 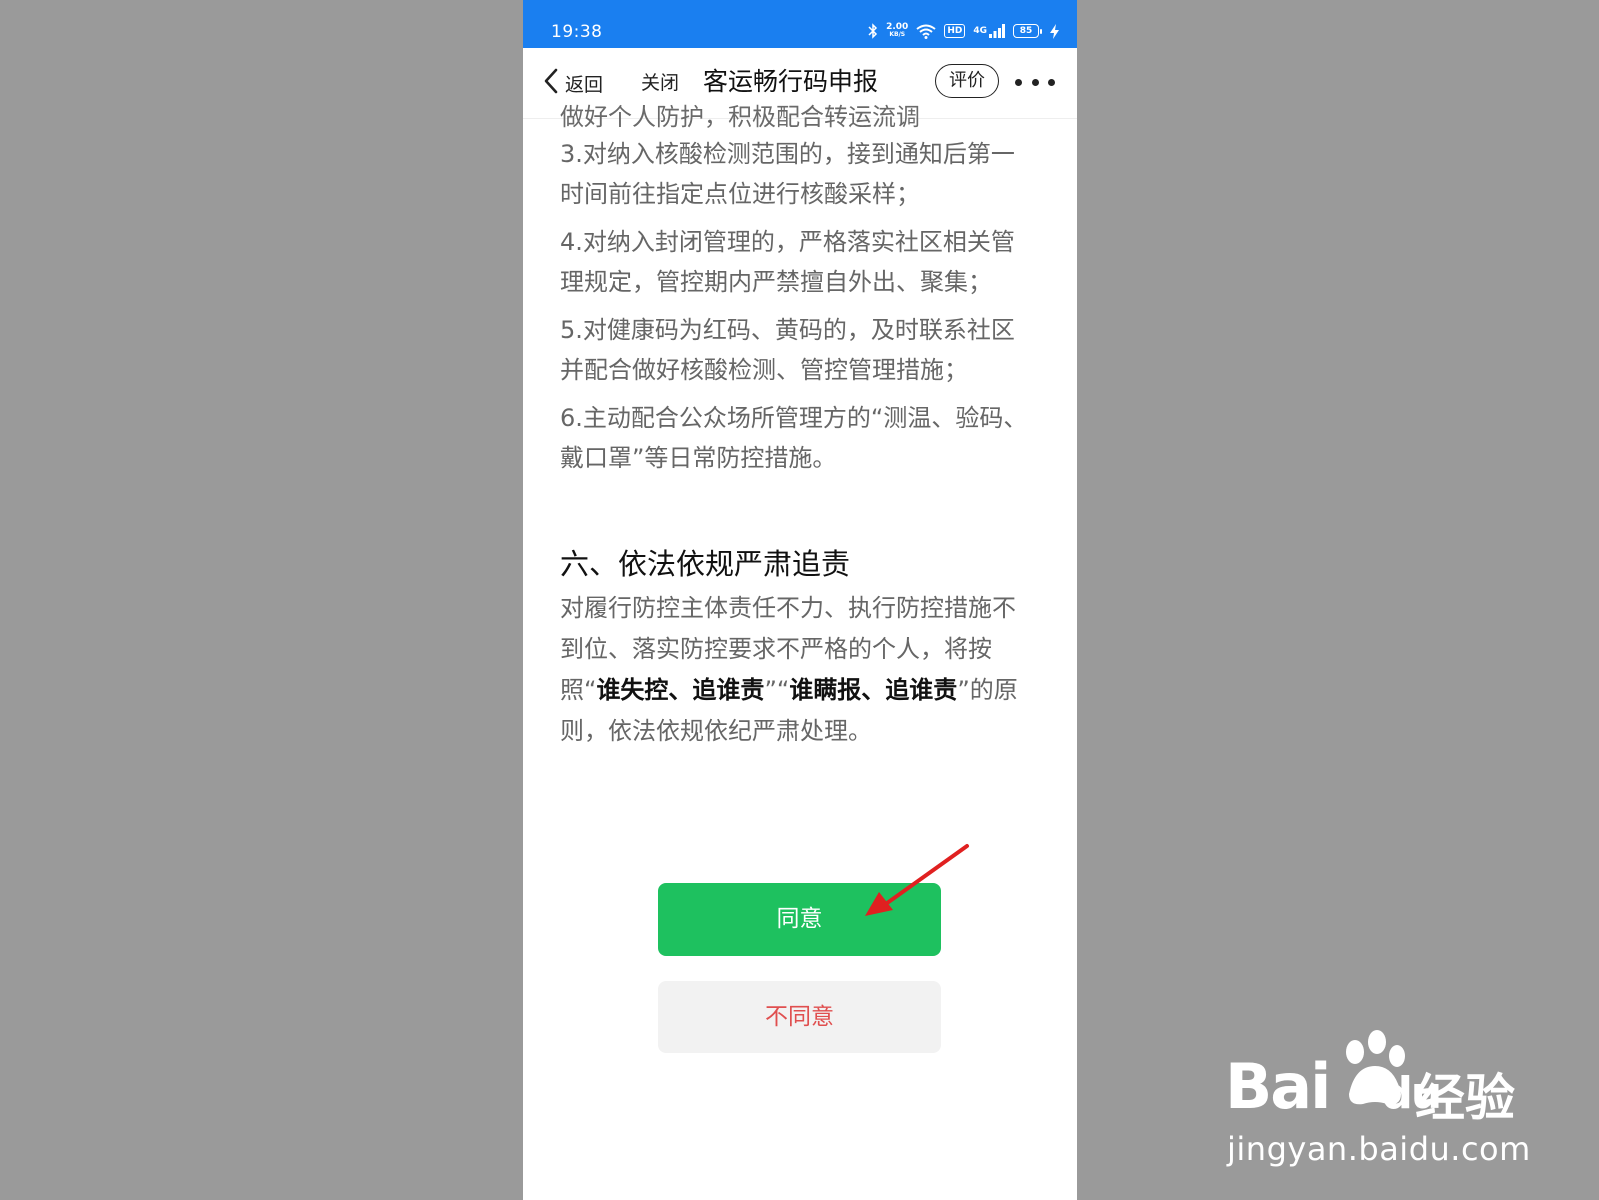 What do you see at coordinates (740, 117) in the screenshot?
I see `clipped-text-line: 做好个人防护，积极配合转运流调` at bounding box center [740, 117].